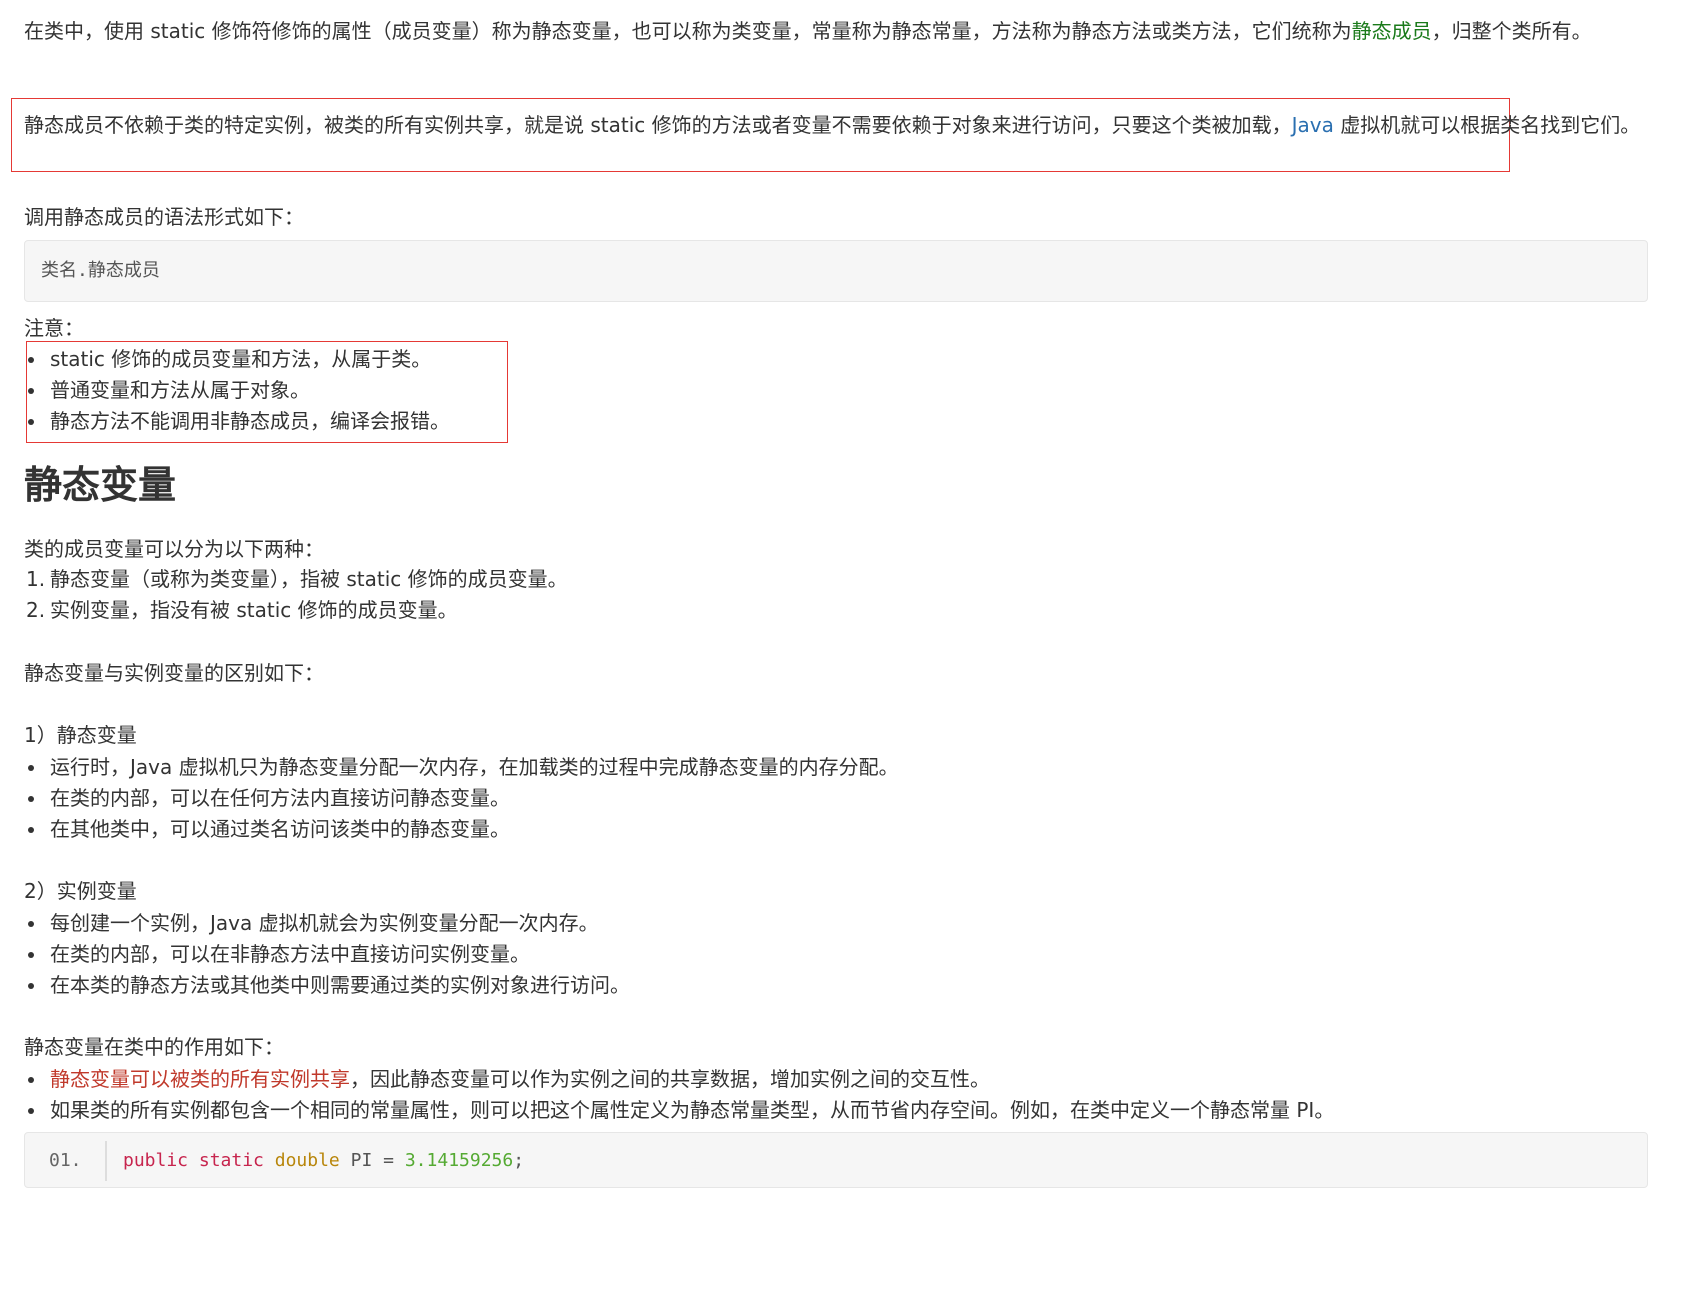  I want to click on java-link: Java, so click(1313, 125).